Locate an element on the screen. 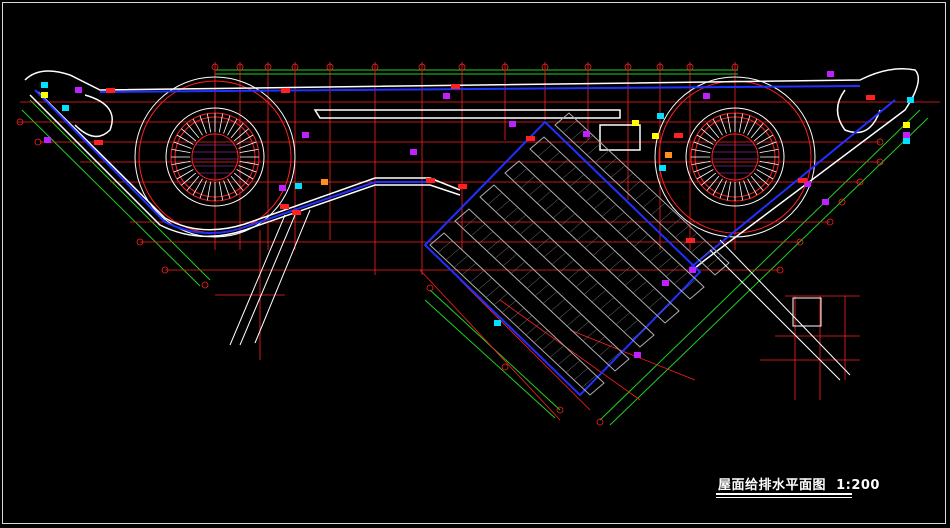 The height and width of the screenshot is (528, 950). title-underline is located at coordinates (784, 494).